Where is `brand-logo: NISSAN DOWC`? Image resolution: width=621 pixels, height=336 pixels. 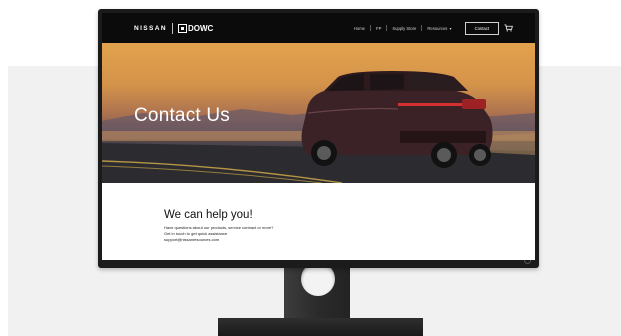
brand-logo: NISSAN DOWC is located at coordinates (174, 28).